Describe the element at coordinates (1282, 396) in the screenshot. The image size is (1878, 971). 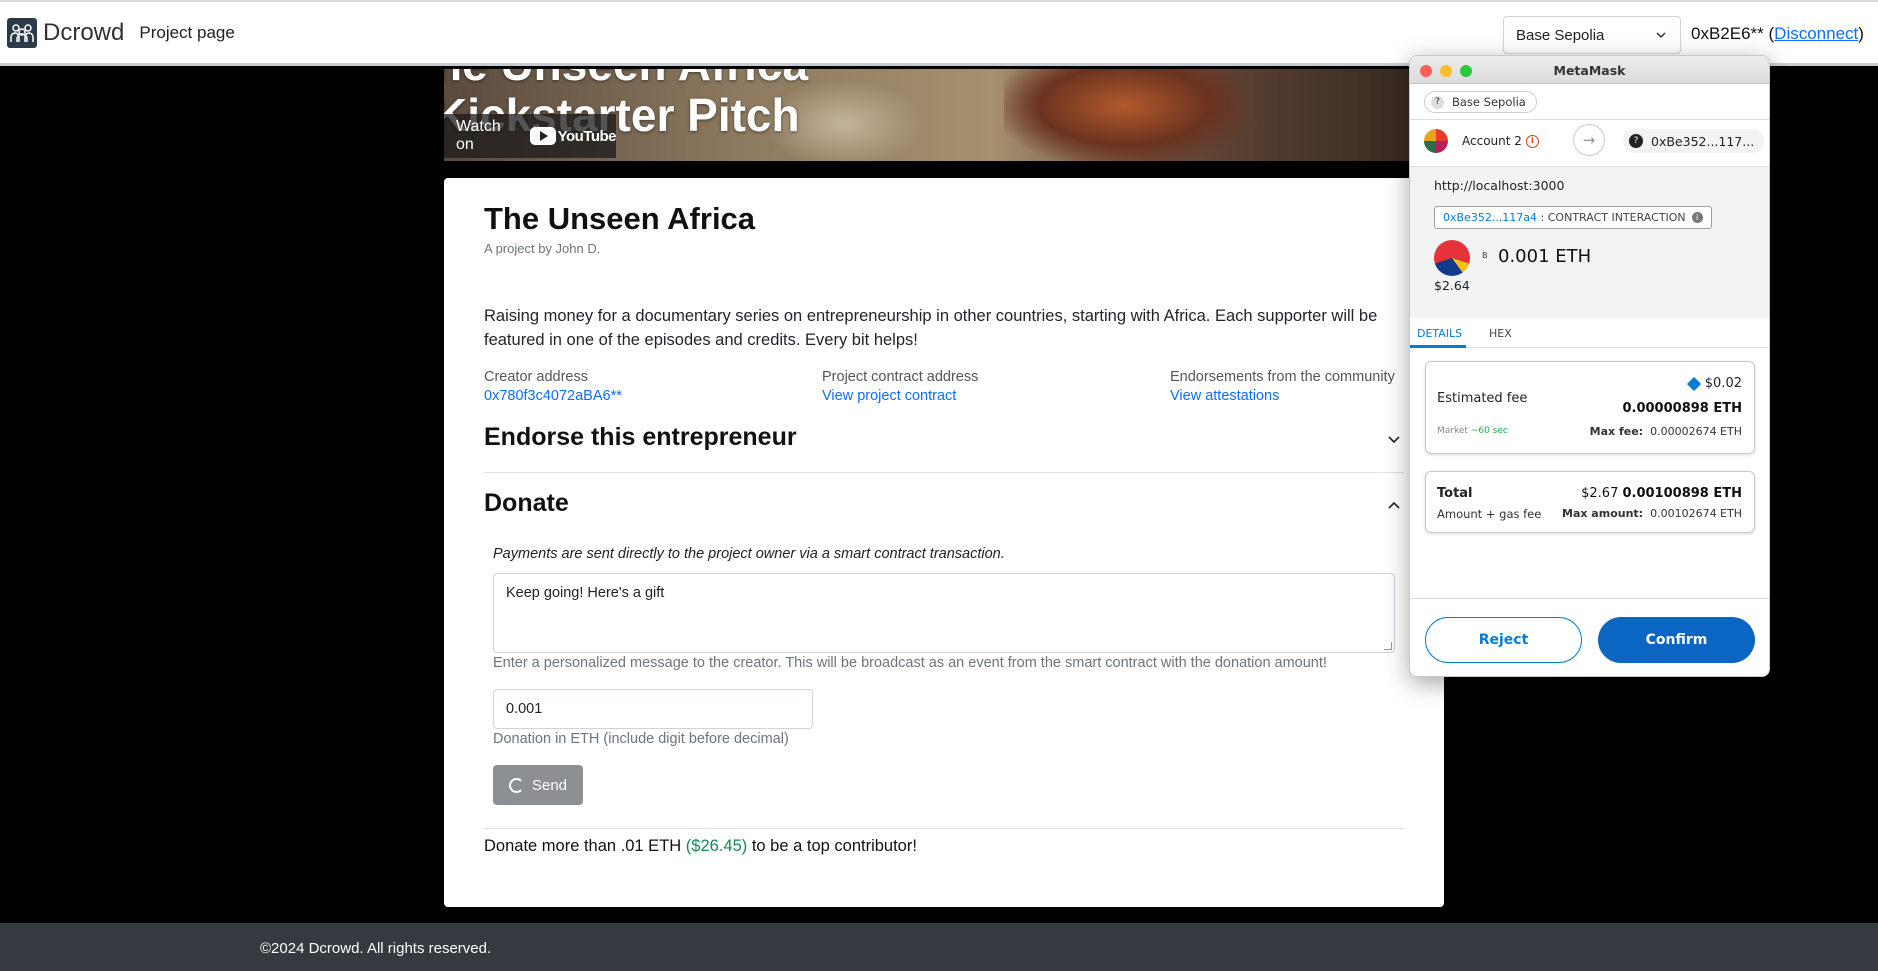
I see `view-attestations-link: View attestations` at that location.